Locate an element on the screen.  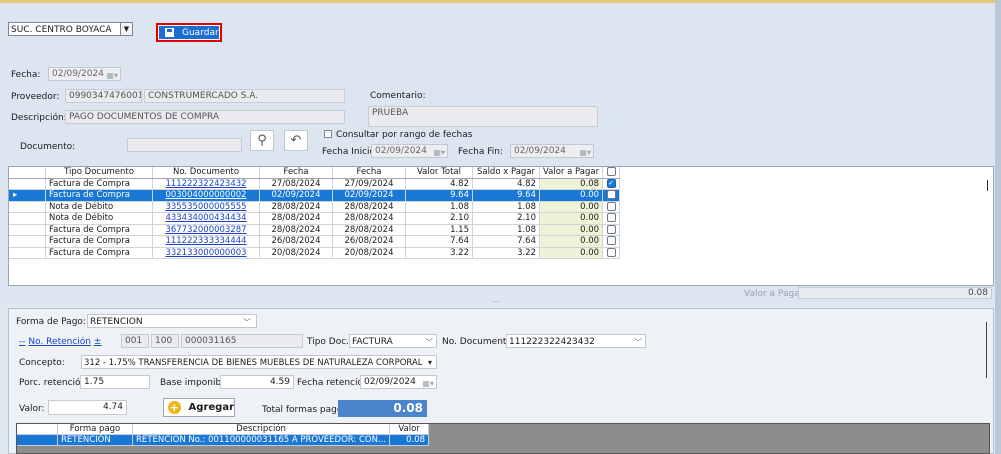
cell-no-documento: 111222333334444 is located at coordinates (206, 241).